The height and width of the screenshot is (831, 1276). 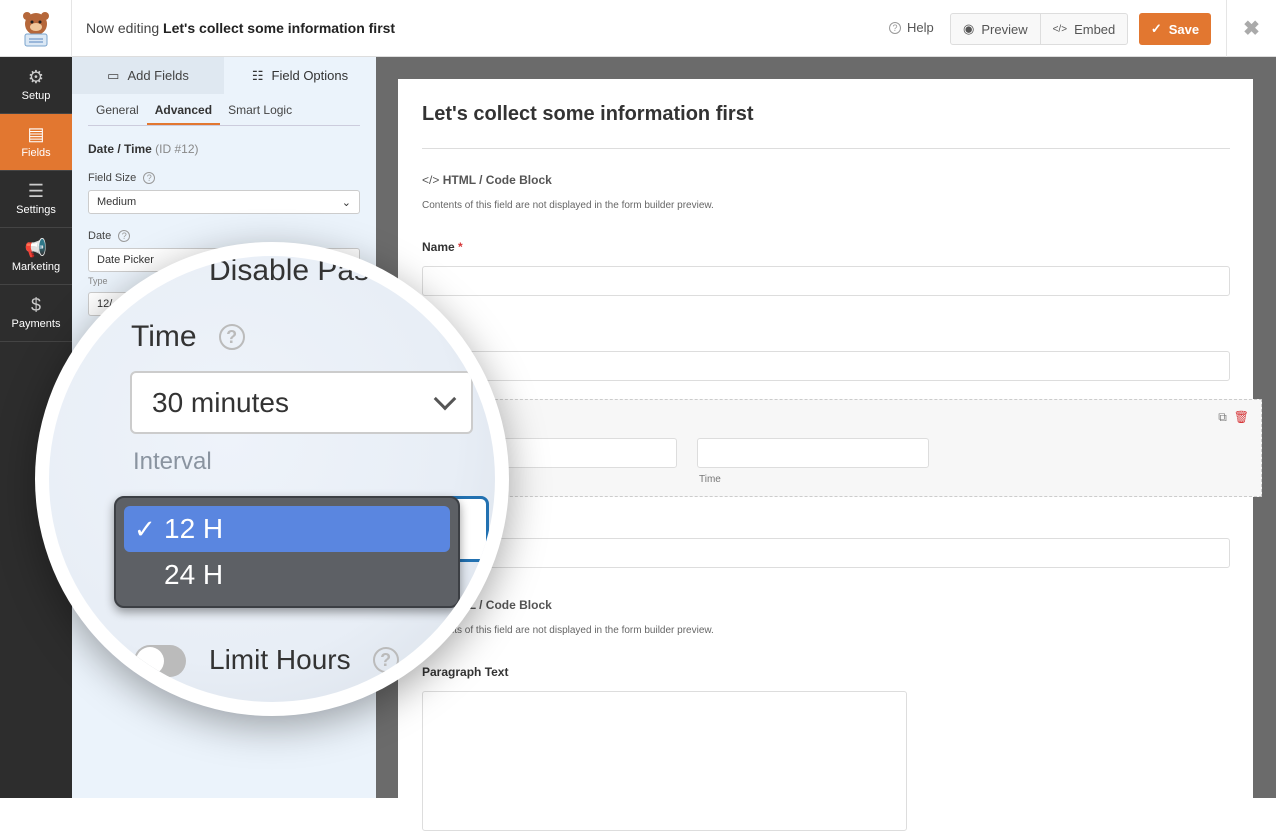 I want to click on subtab-general: General, so click(x=117, y=114).